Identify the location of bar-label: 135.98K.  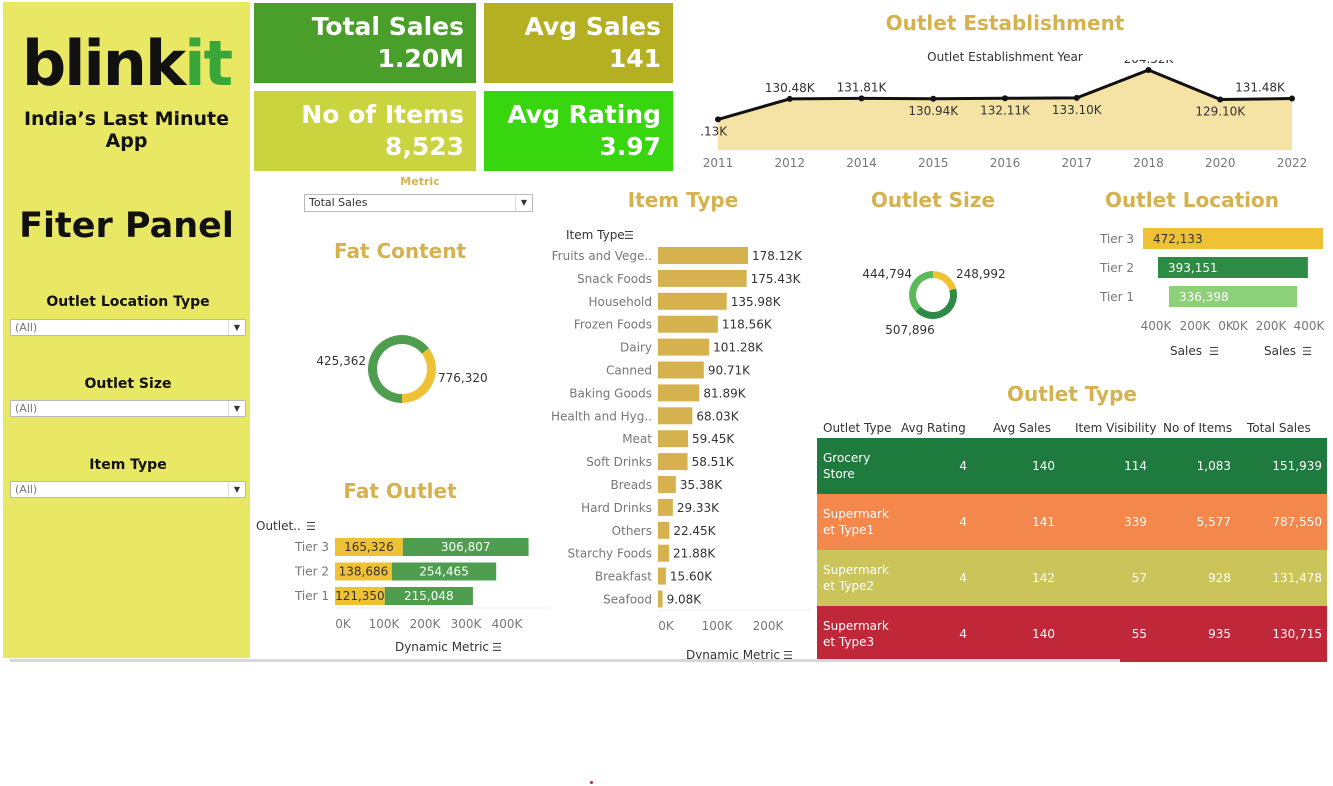
(756, 302).